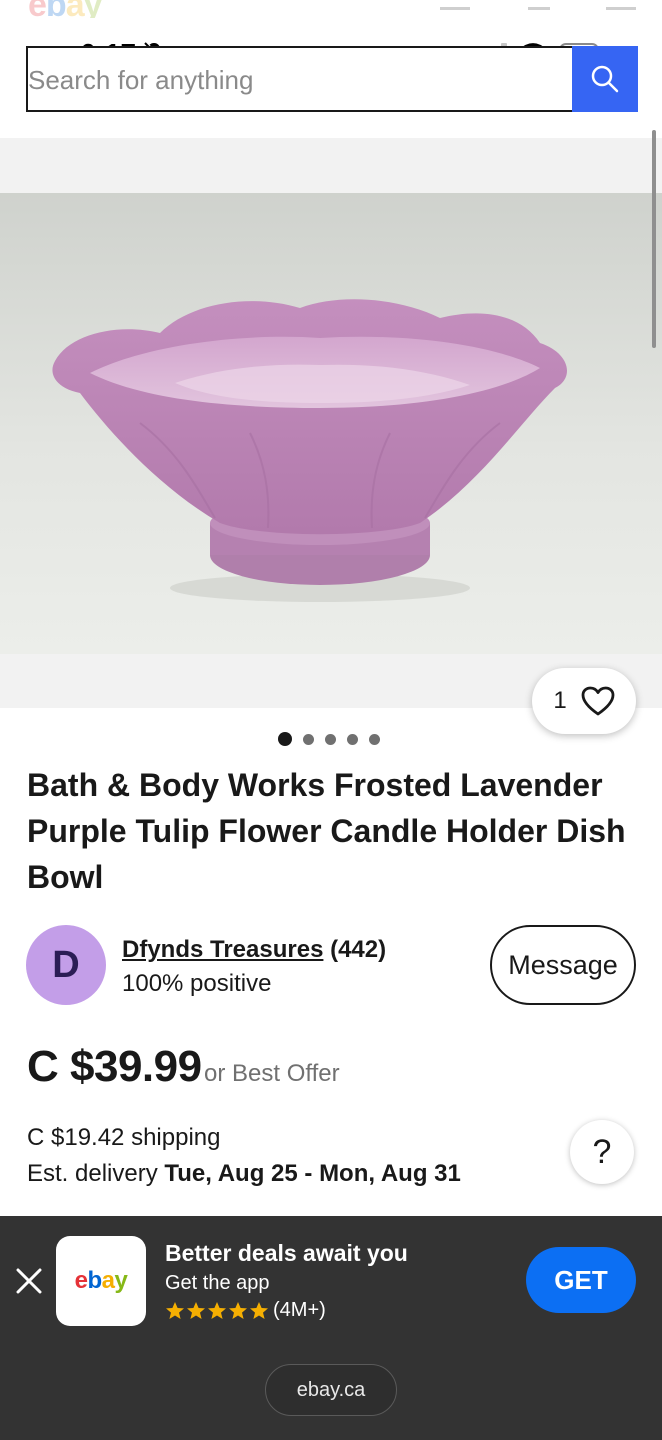 Image resolution: width=662 pixels, height=1440 pixels. I want to click on domain-pill: ebay.ca, so click(331, 1390).